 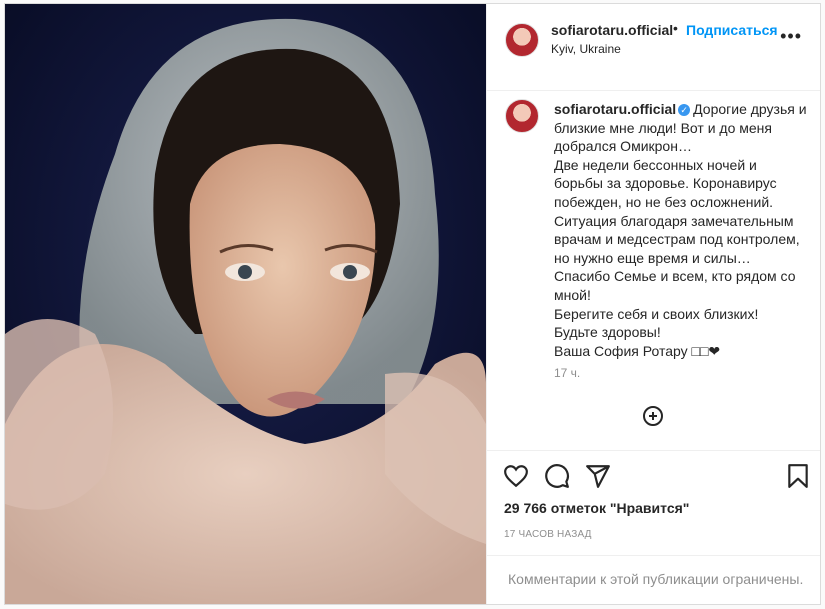 What do you see at coordinates (612, 30) in the screenshot?
I see `author-username: sofiarotaru.official` at bounding box center [612, 30].